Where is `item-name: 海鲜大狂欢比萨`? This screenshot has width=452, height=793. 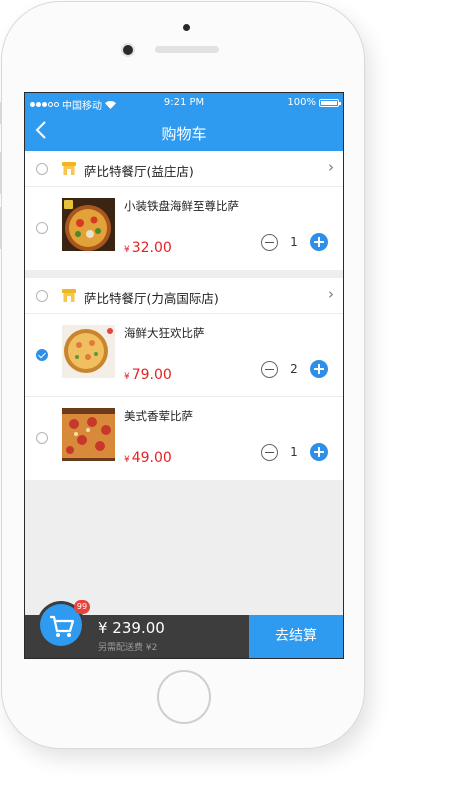 item-name: 海鲜大狂欢比萨 is located at coordinates (164, 333).